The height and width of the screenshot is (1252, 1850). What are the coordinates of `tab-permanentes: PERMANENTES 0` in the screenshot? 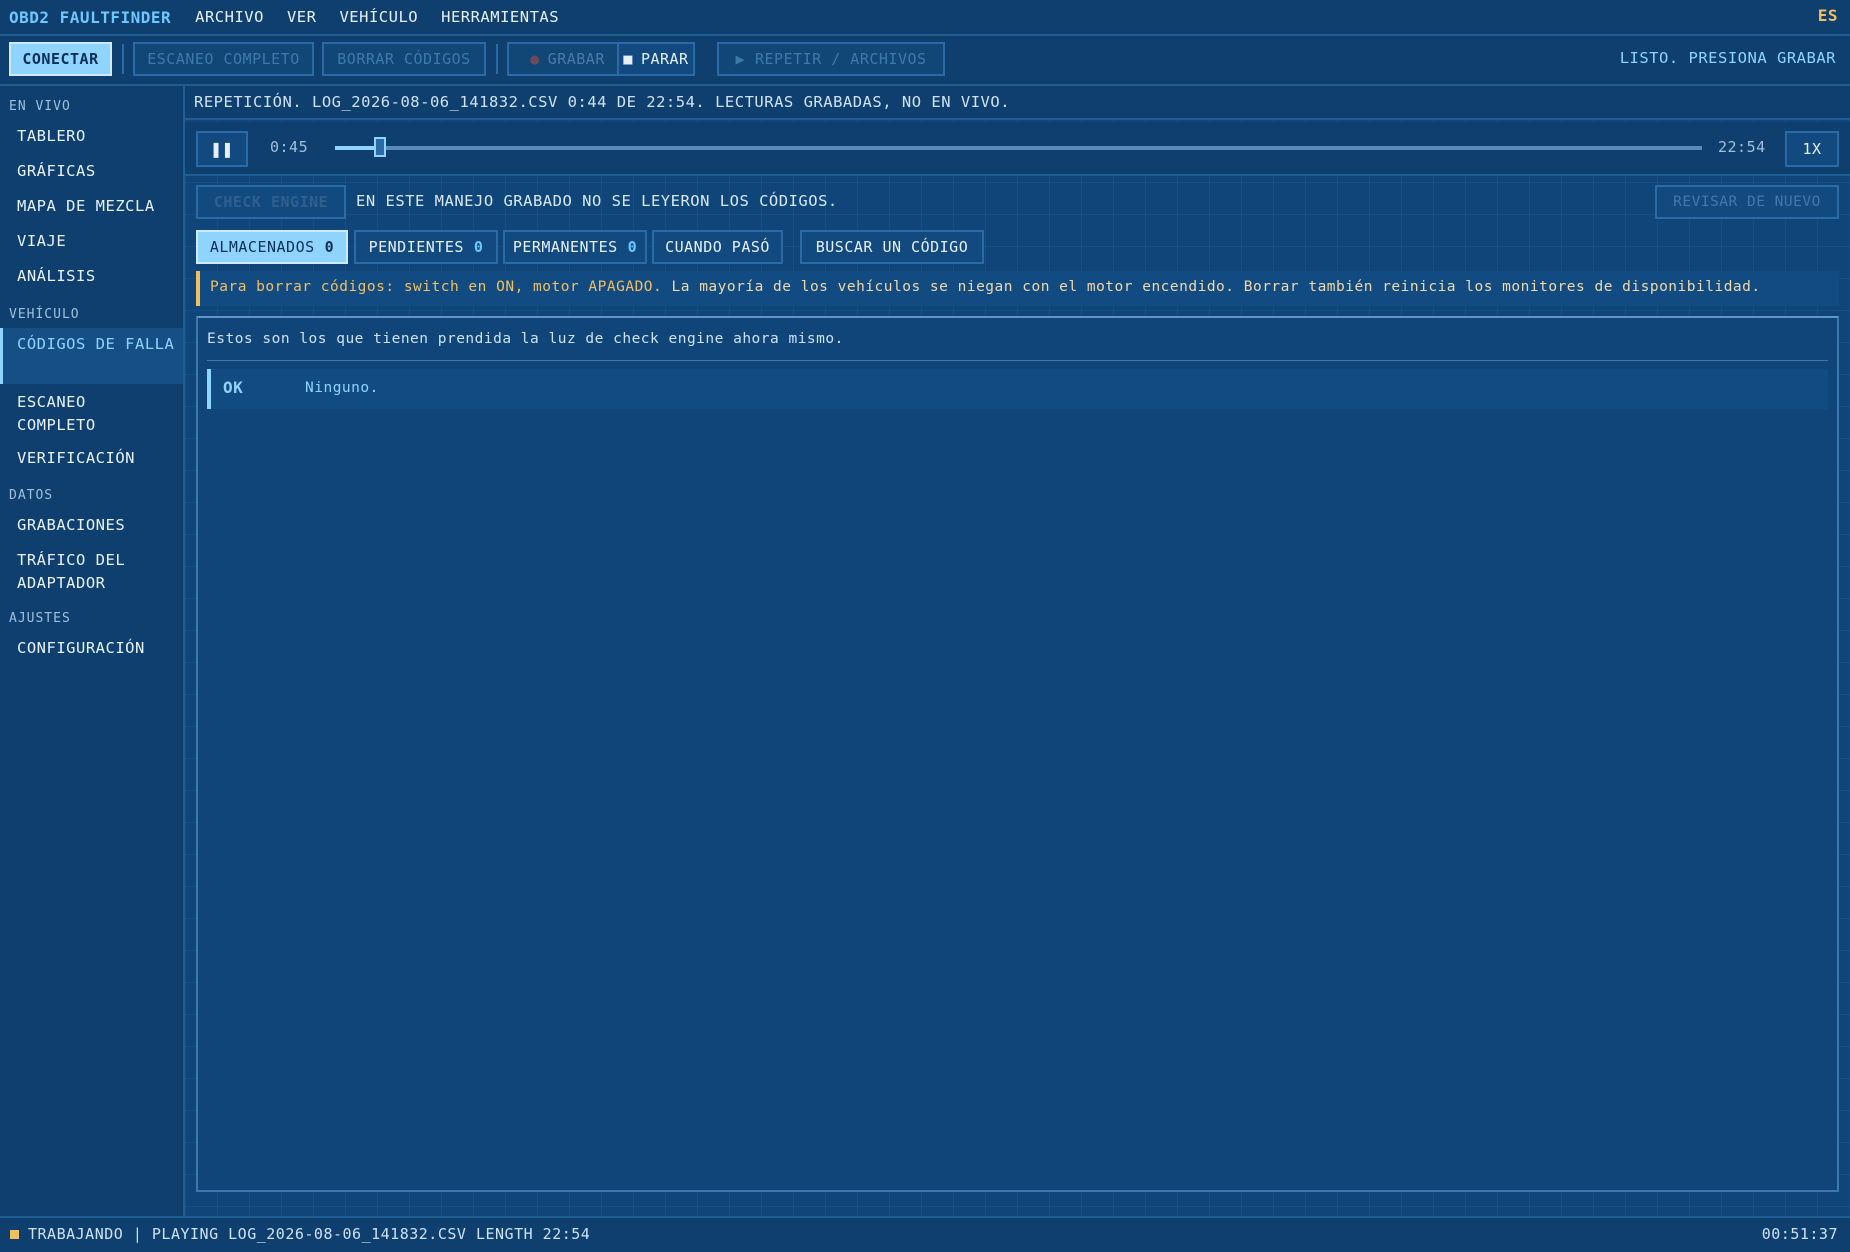 It's located at (575, 247).